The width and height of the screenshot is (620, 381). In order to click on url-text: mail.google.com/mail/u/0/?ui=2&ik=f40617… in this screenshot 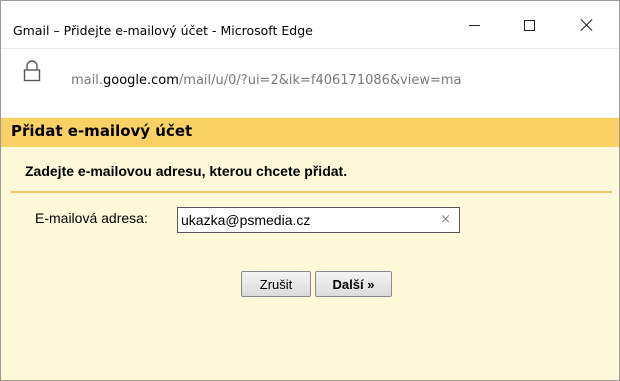, I will do `click(266, 80)`.